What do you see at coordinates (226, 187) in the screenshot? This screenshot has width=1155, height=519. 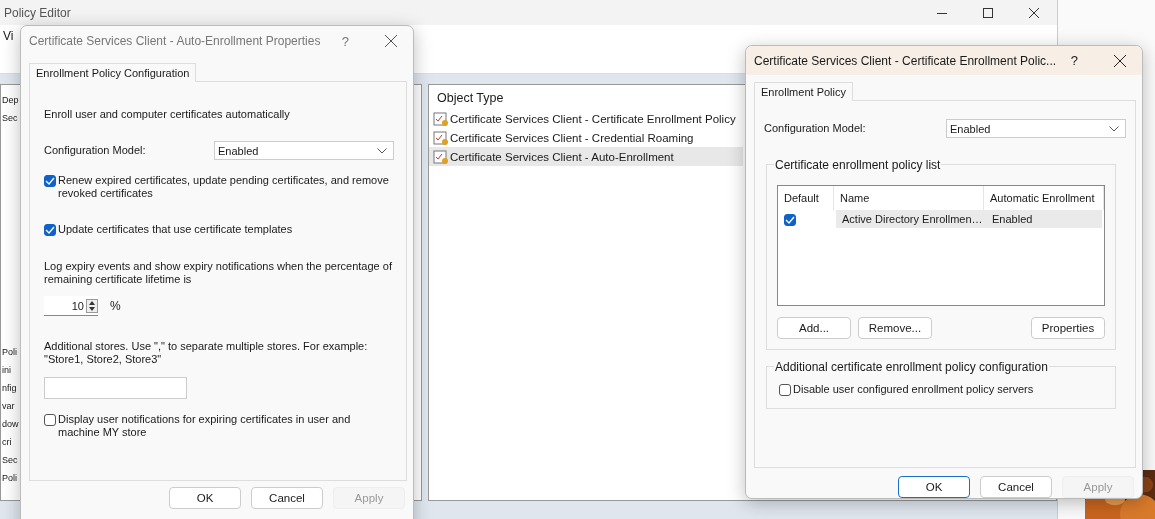 I see `checkbox-label: Renew expired certificates, update pending certificates, and remove revoked certificates` at bounding box center [226, 187].